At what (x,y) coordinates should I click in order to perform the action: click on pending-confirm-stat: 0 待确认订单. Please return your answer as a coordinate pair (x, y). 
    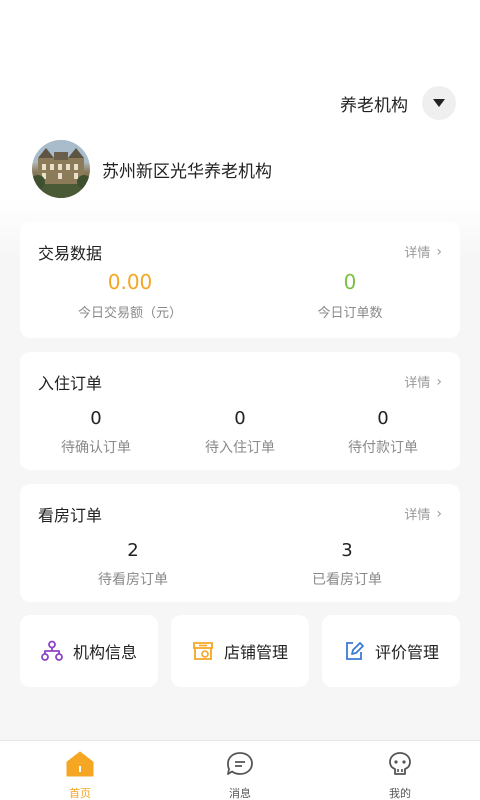
    Looking at the image, I should click on (96, 432).